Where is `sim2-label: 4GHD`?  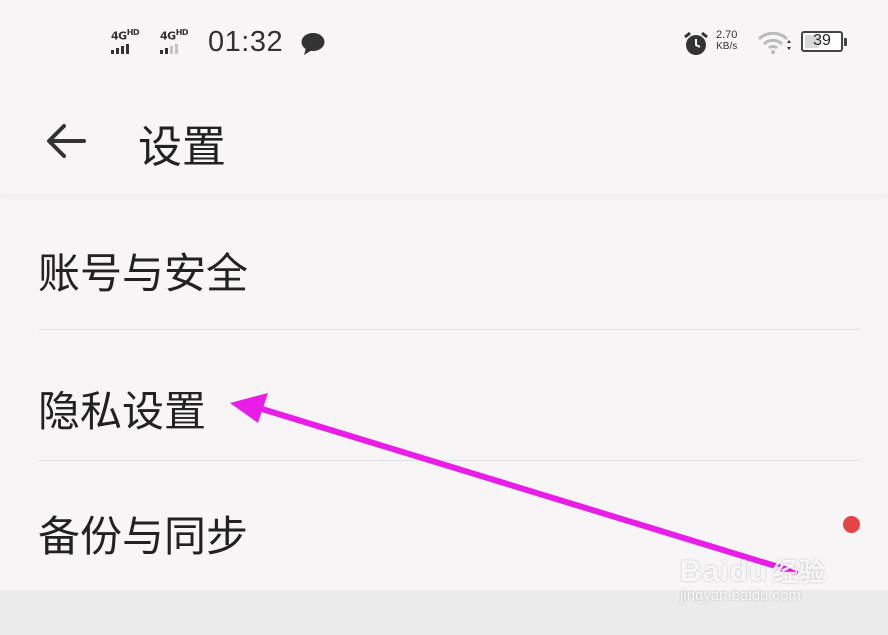
sim2-label: 4GHD is located at coordinates (174, 35).